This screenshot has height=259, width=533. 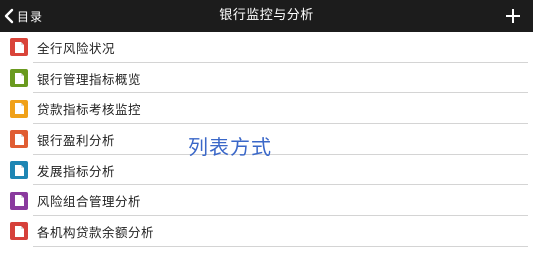 I want to click on back-button: 目录, so click(x=23, y=16).